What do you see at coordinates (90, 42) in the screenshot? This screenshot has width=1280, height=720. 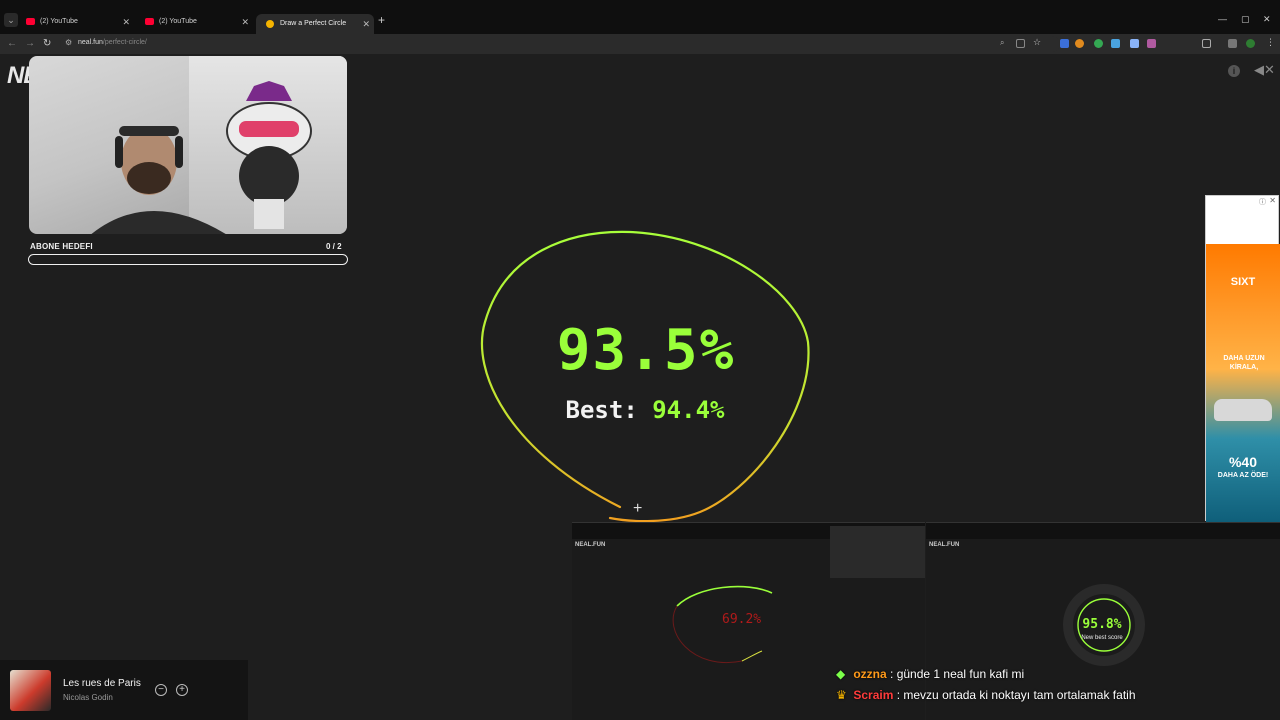 I see `url-host: neal.fun` at bounding box center [90, 42].